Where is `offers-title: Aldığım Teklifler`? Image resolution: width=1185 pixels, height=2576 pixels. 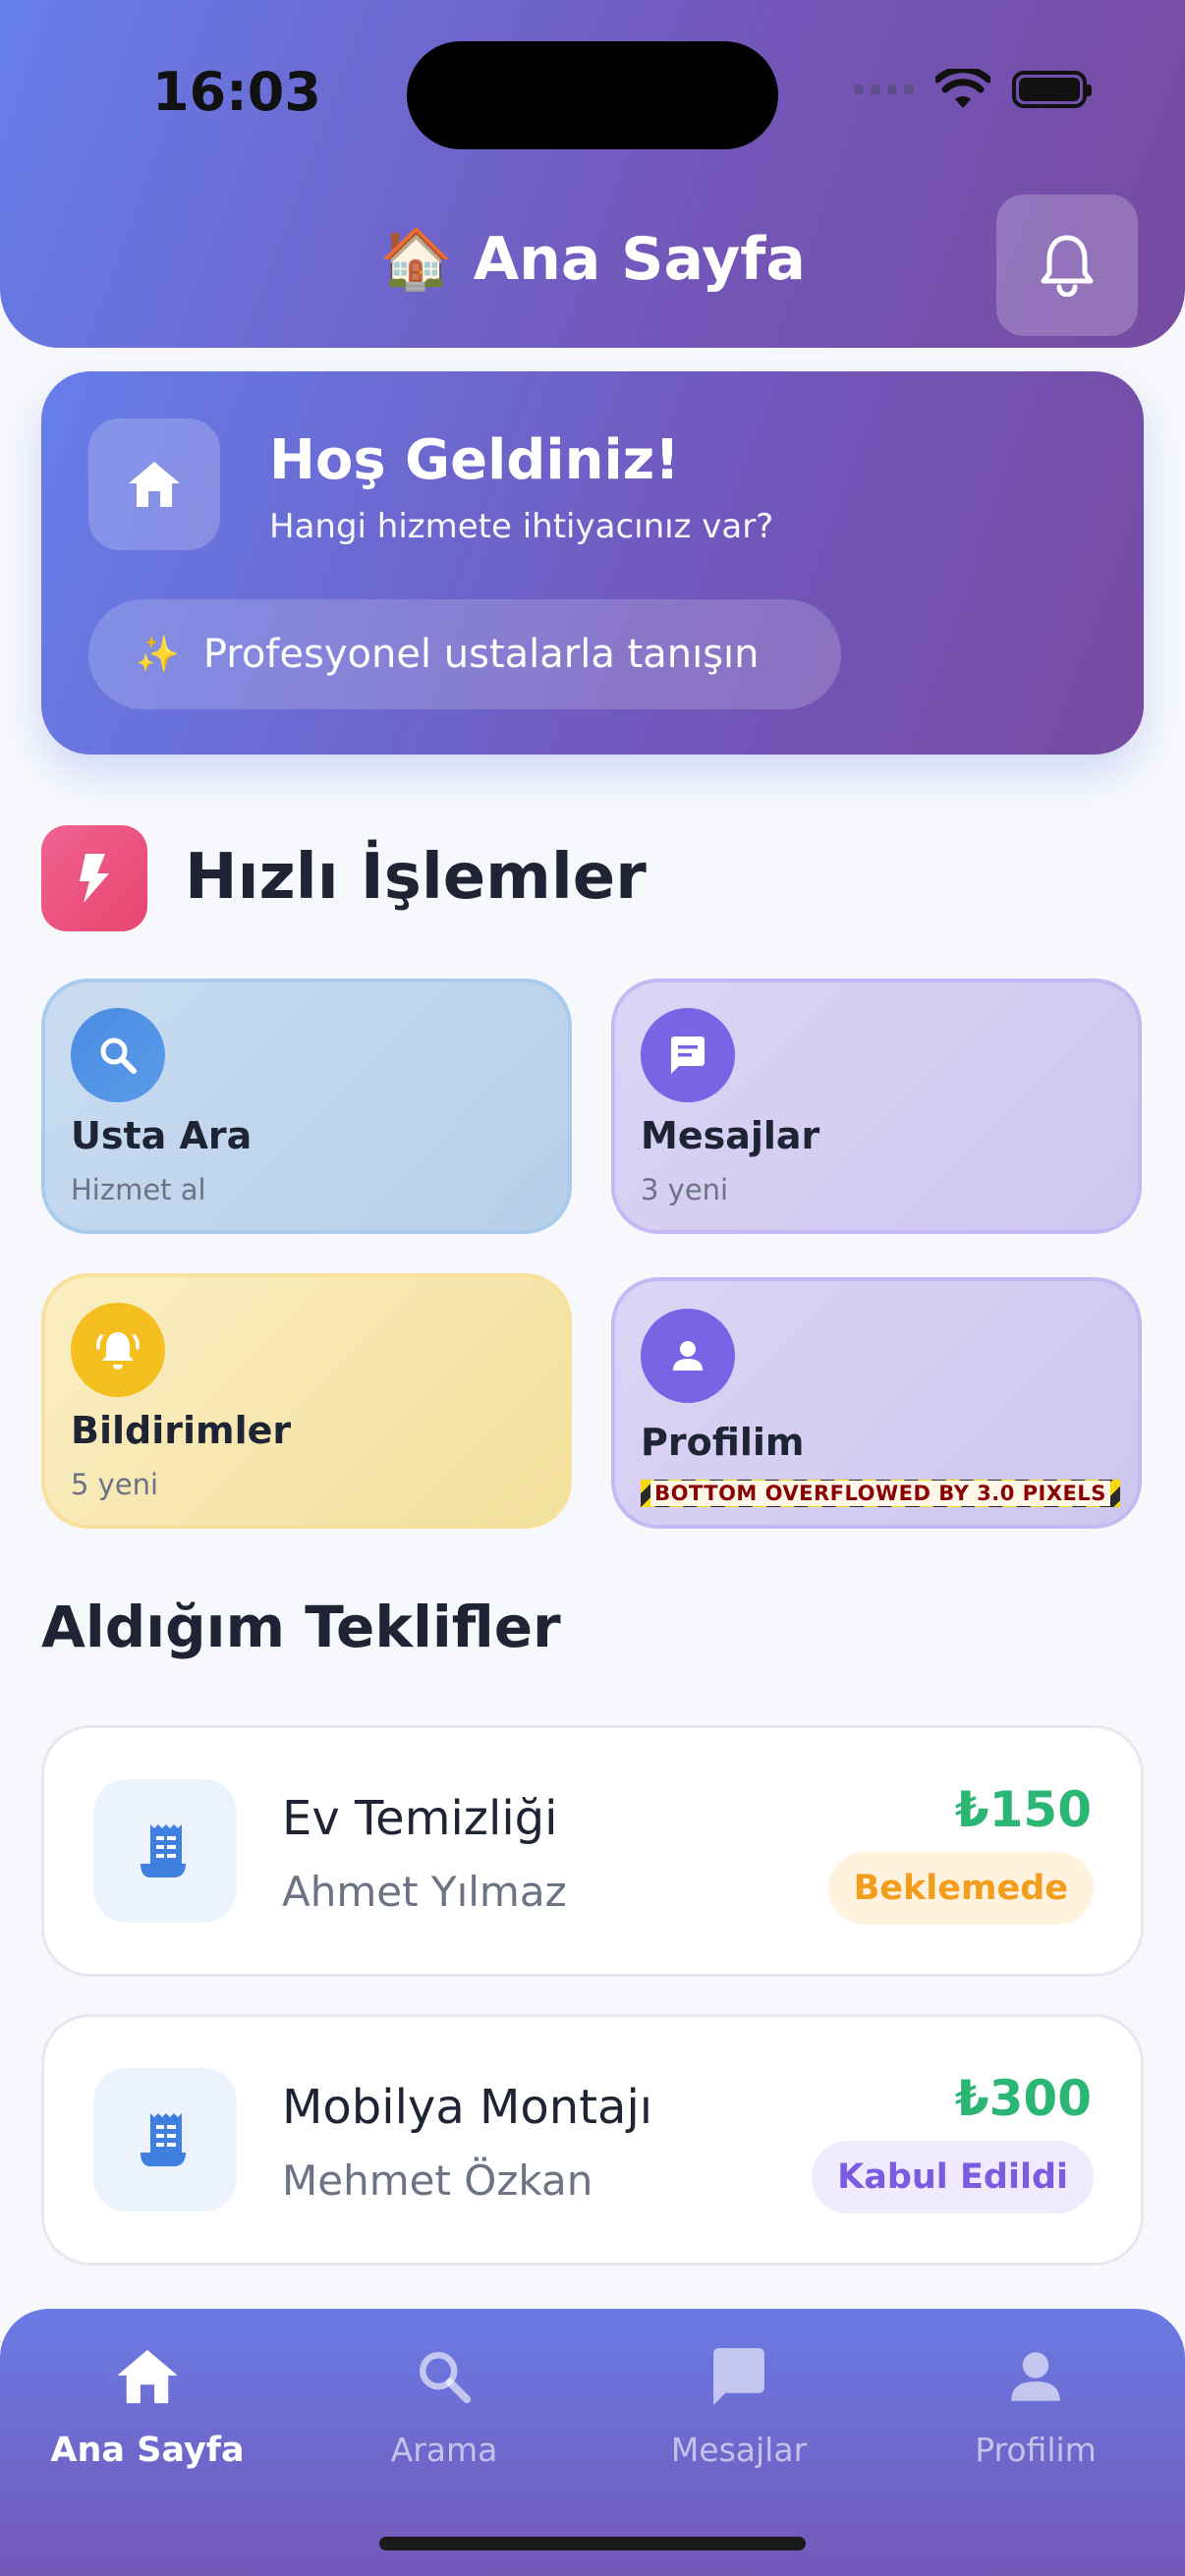
offers-title: Aldığım Teklifler is located at coordinates (301, 1627).